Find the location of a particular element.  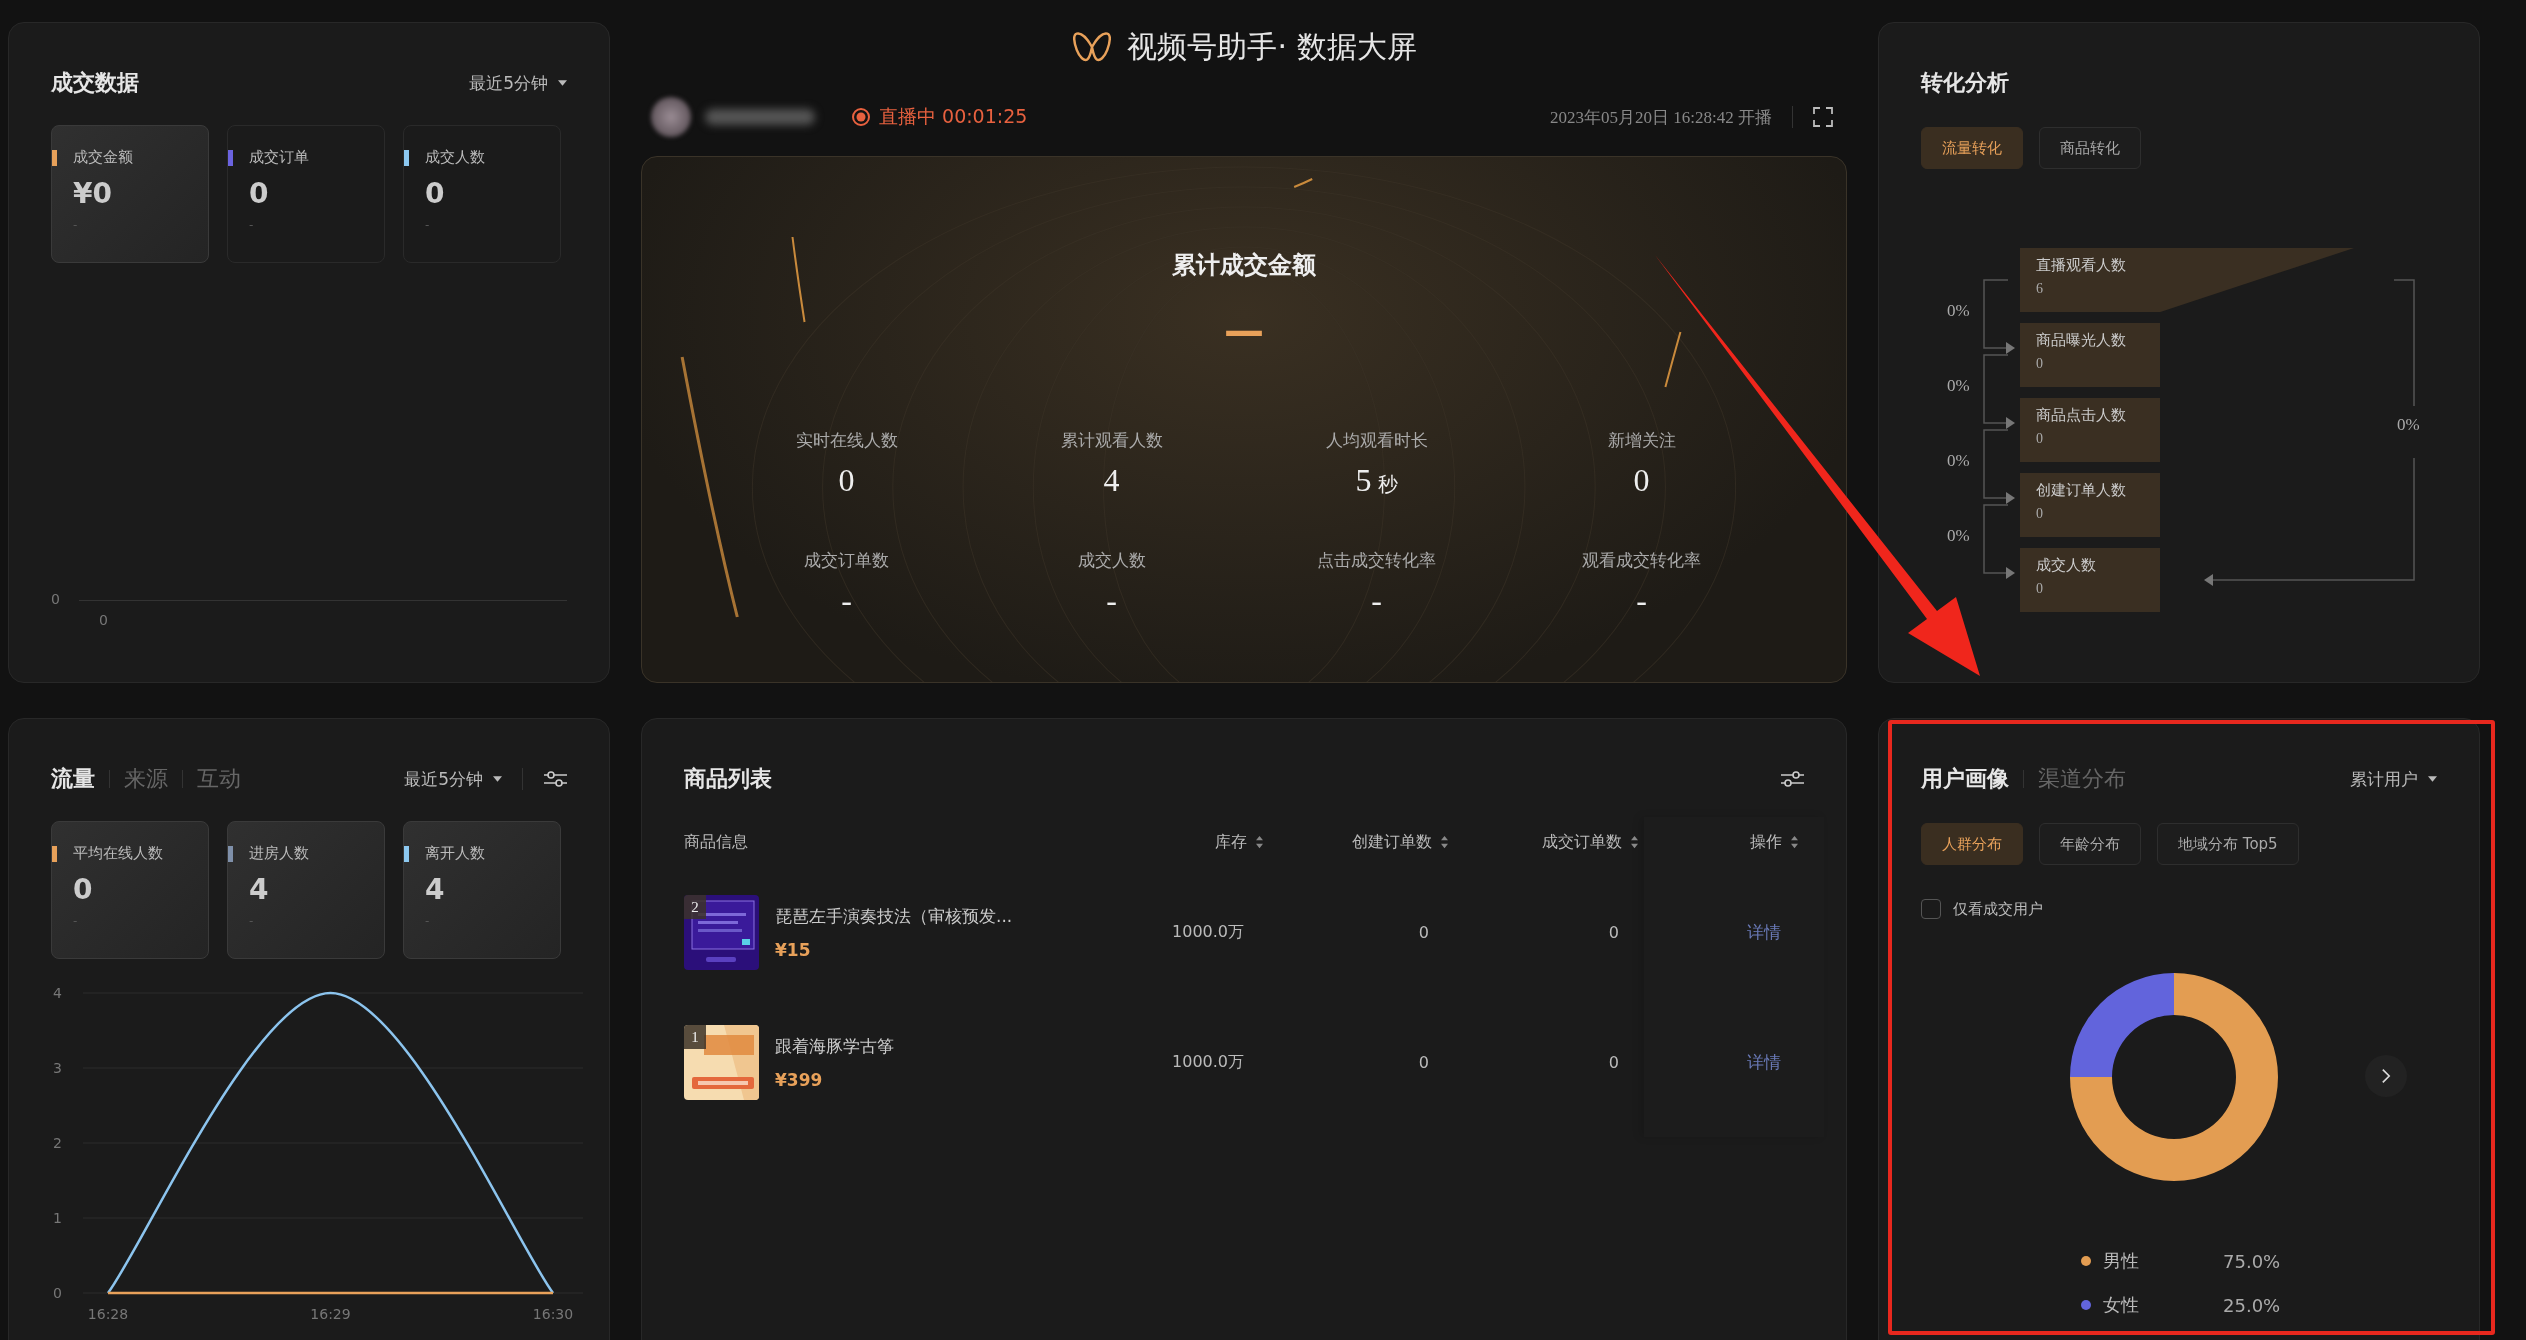

tab: 用户画像 is located at coordinates (1965, 779).